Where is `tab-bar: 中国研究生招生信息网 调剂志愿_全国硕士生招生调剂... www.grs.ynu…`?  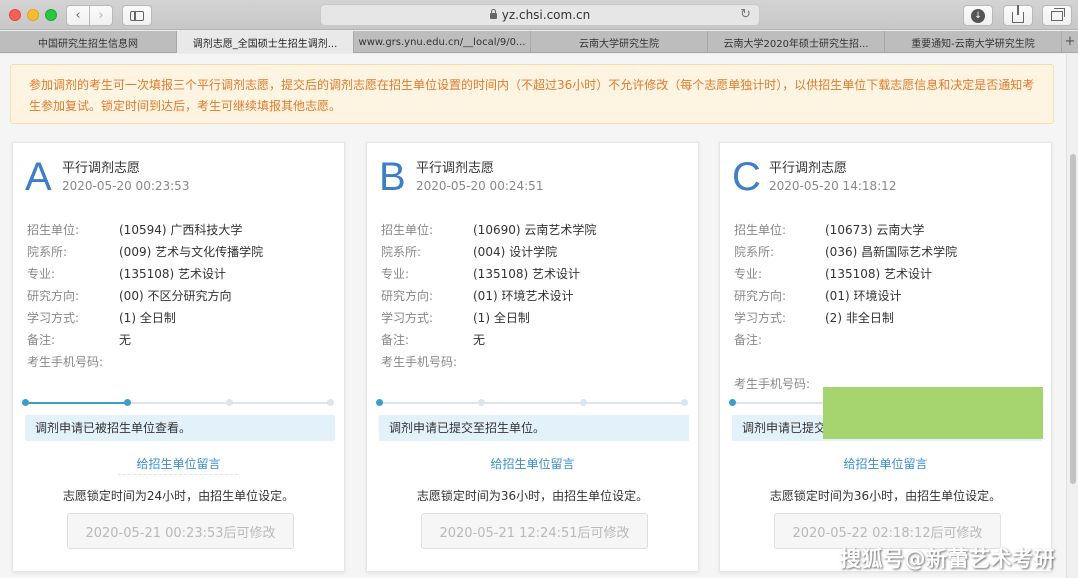
tab-bar: 中国研究生招生信息网 调剂志愿_全国硕士生招生调剂... www.grs.ynu… is located at coordinates (539, 42).